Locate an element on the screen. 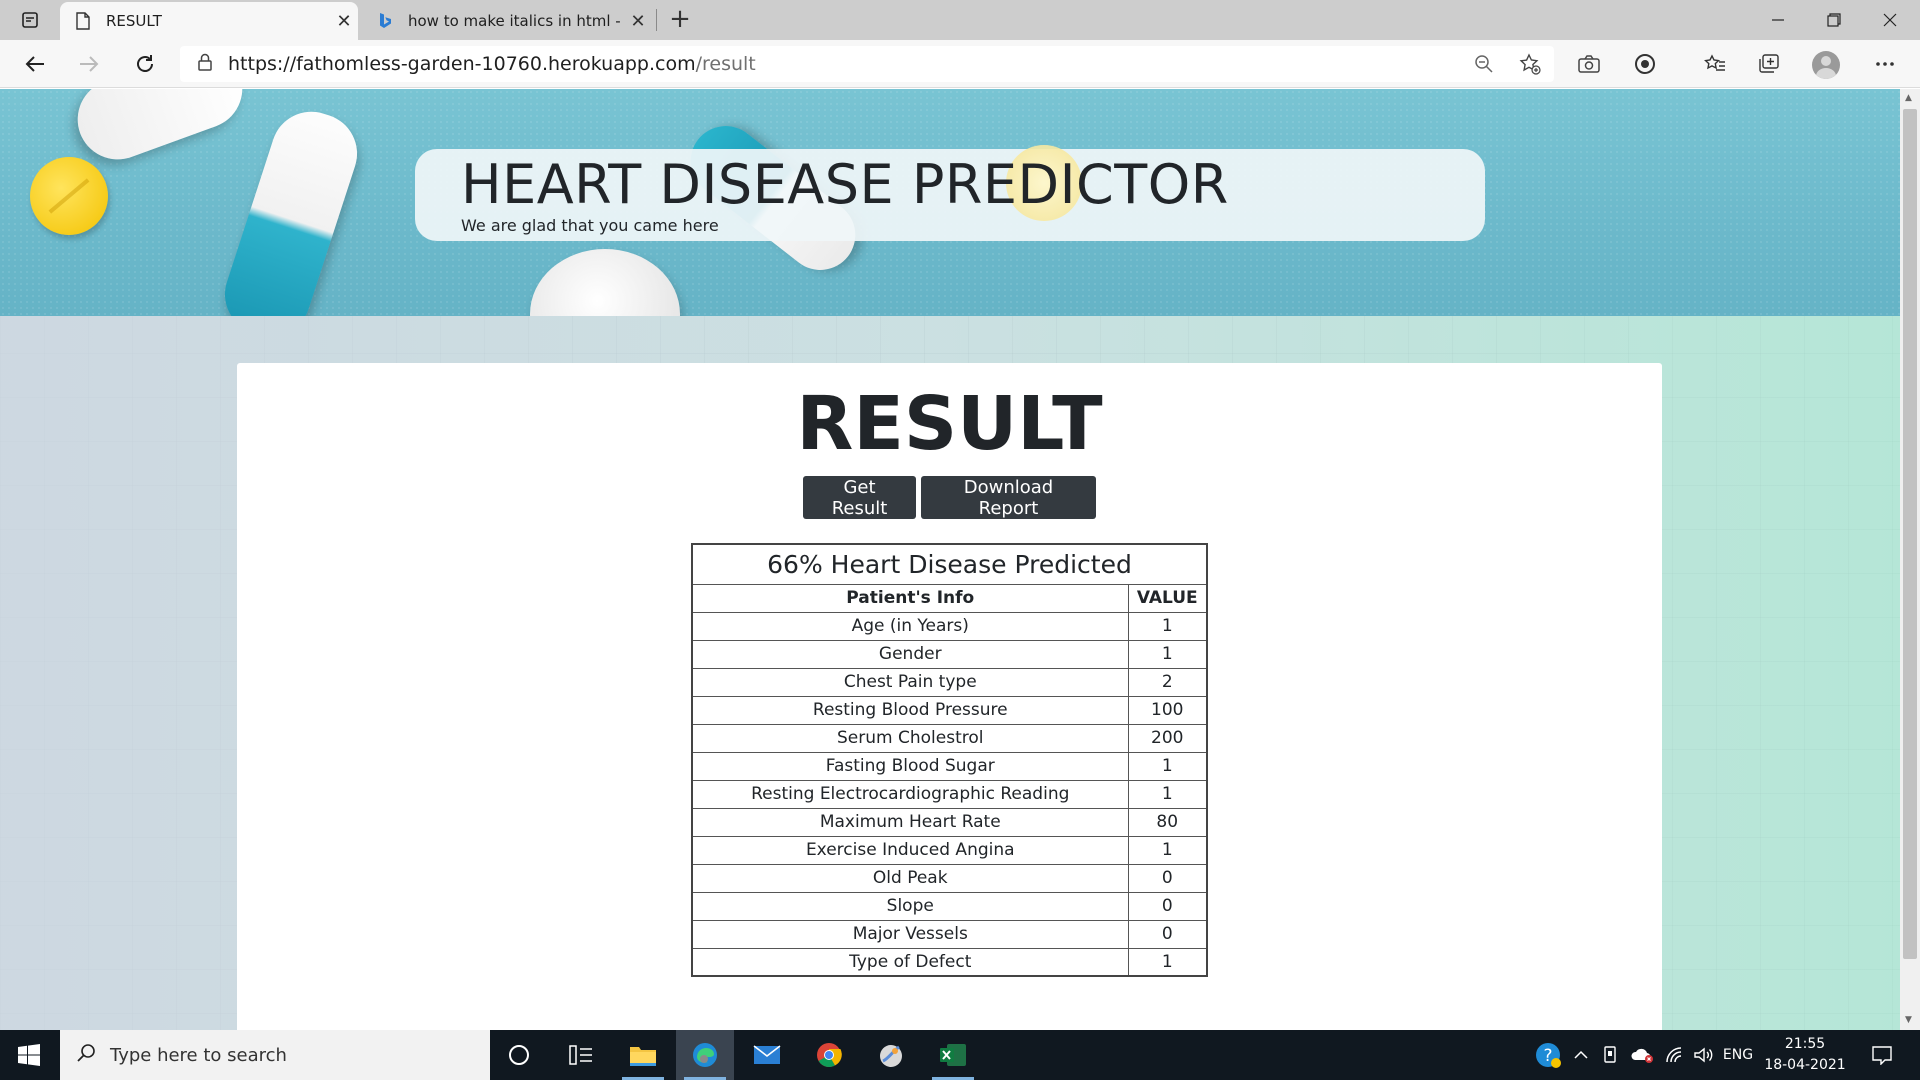 The height and width of the screenshot is (1080, 1920). table-row: Serum Cholestrol 200 is located at coordinates (949, 738).